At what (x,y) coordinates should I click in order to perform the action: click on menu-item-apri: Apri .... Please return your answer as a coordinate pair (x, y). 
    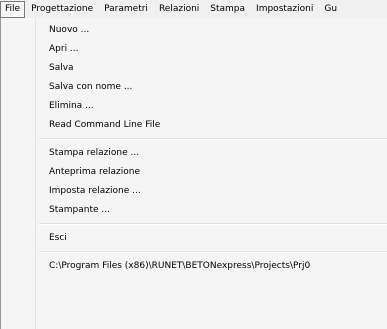
    Looking at the image, I should click on (194, 49).